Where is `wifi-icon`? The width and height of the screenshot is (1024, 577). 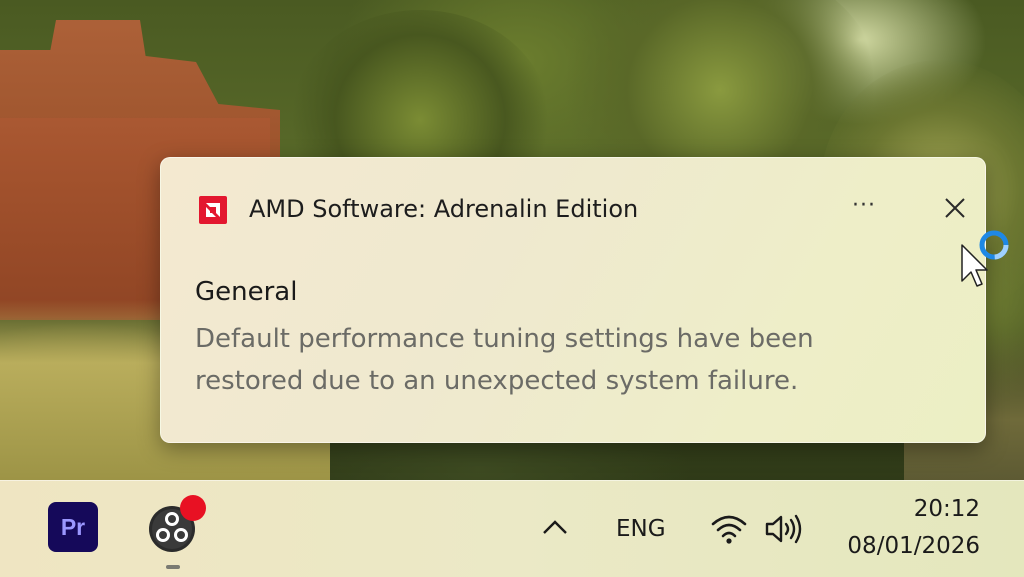
wifi-icon is located at coordinates (729, 529).